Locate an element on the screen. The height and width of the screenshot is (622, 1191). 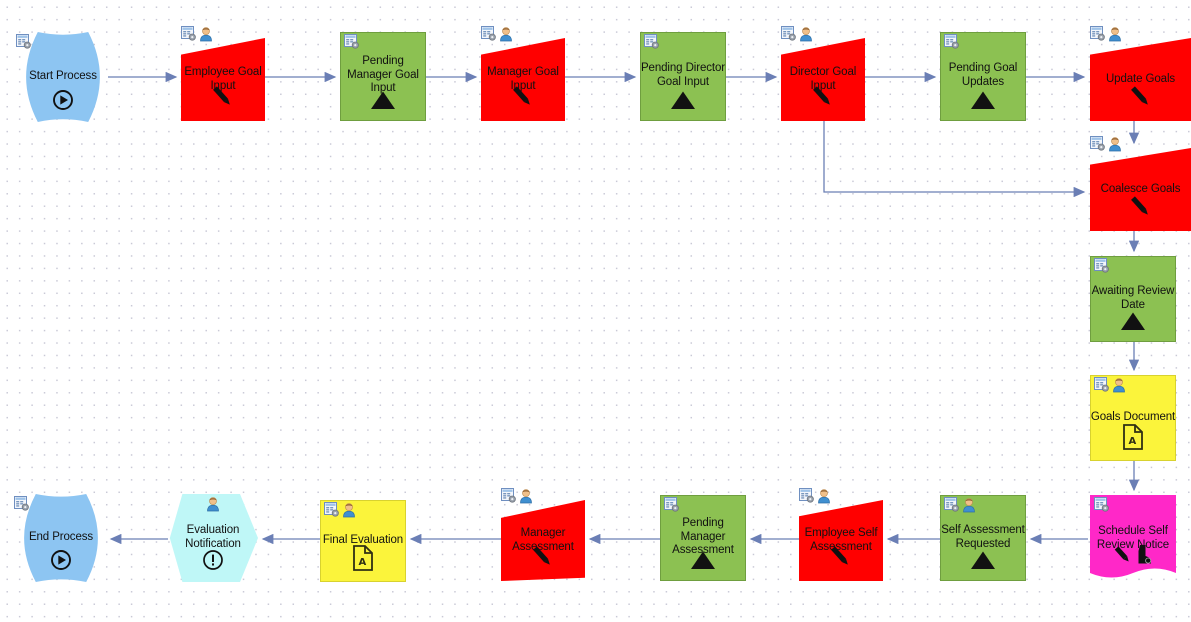
node-awaiting-review-date: Awaiting Review Date is located at coordinates (1133, 299).